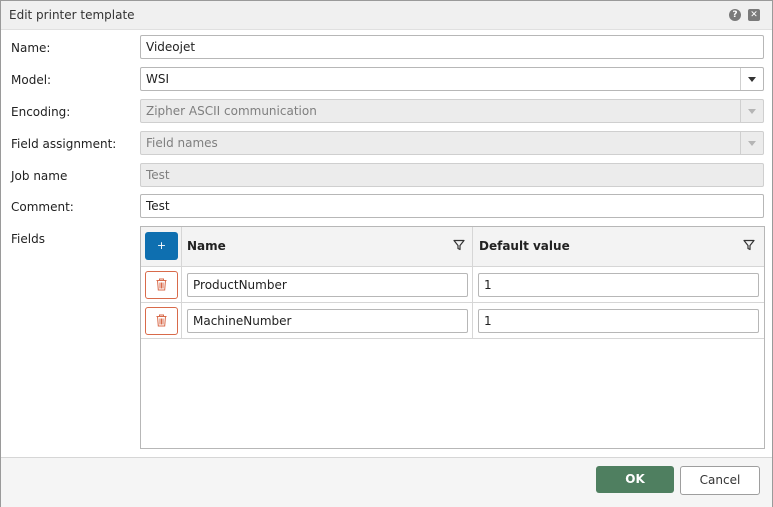  I want to click on fields-grid-header: + Name Default value, so click(452, 247).